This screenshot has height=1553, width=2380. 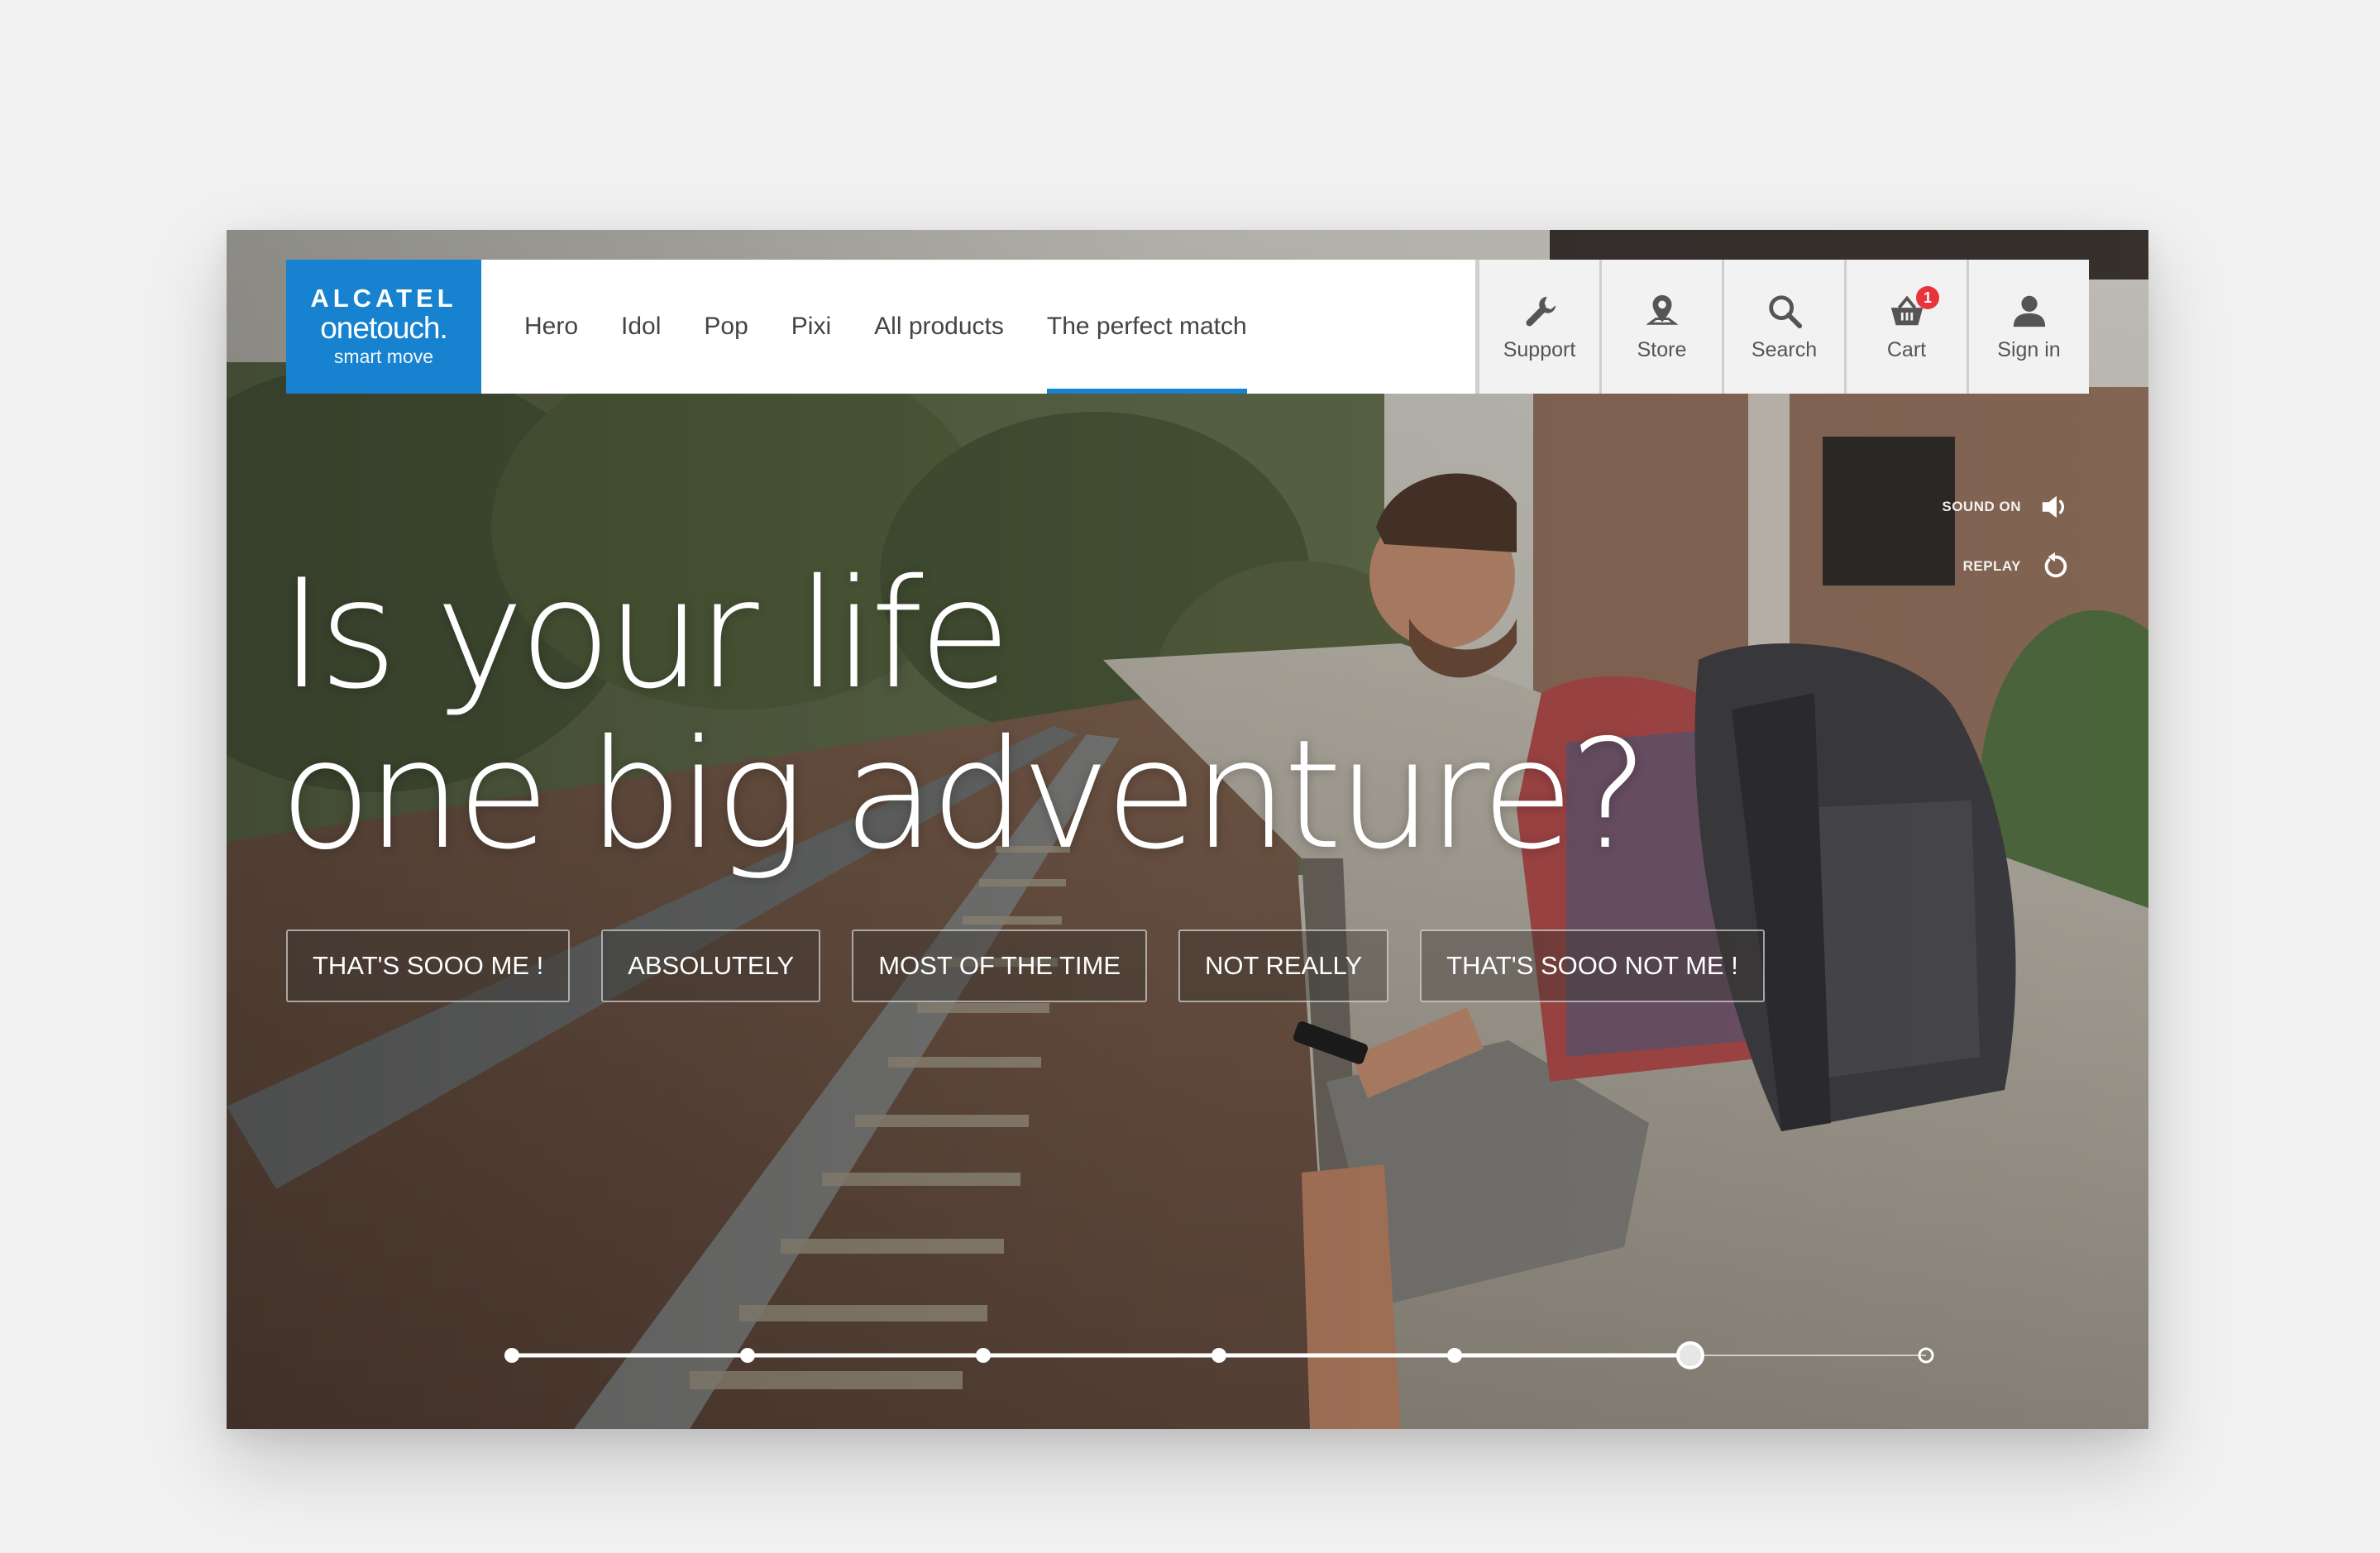 I want to click on store-button: Store, so click(x=1660, y=327).